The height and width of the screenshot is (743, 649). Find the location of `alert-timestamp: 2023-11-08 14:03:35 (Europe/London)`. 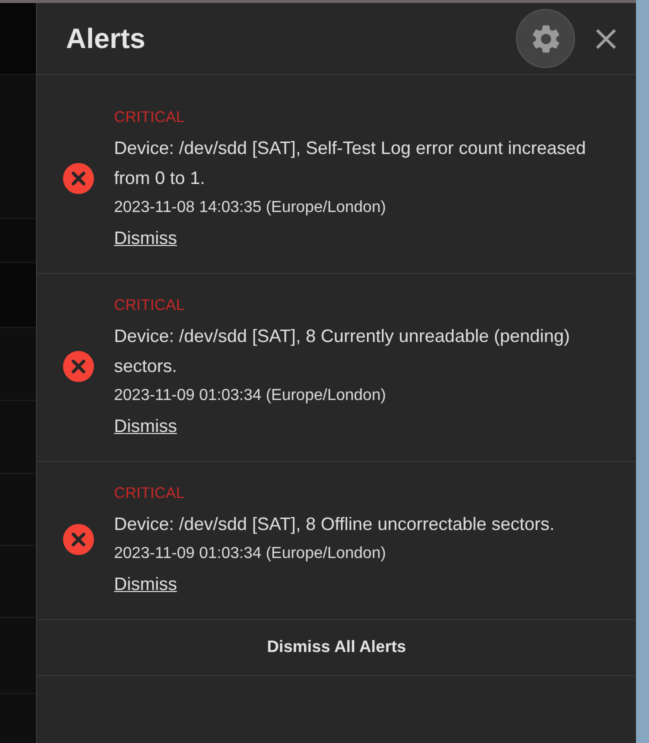

alert-timestamp: 2023-11-08 14:03:35 (Europe/London) is located at coordinates (250, 208).